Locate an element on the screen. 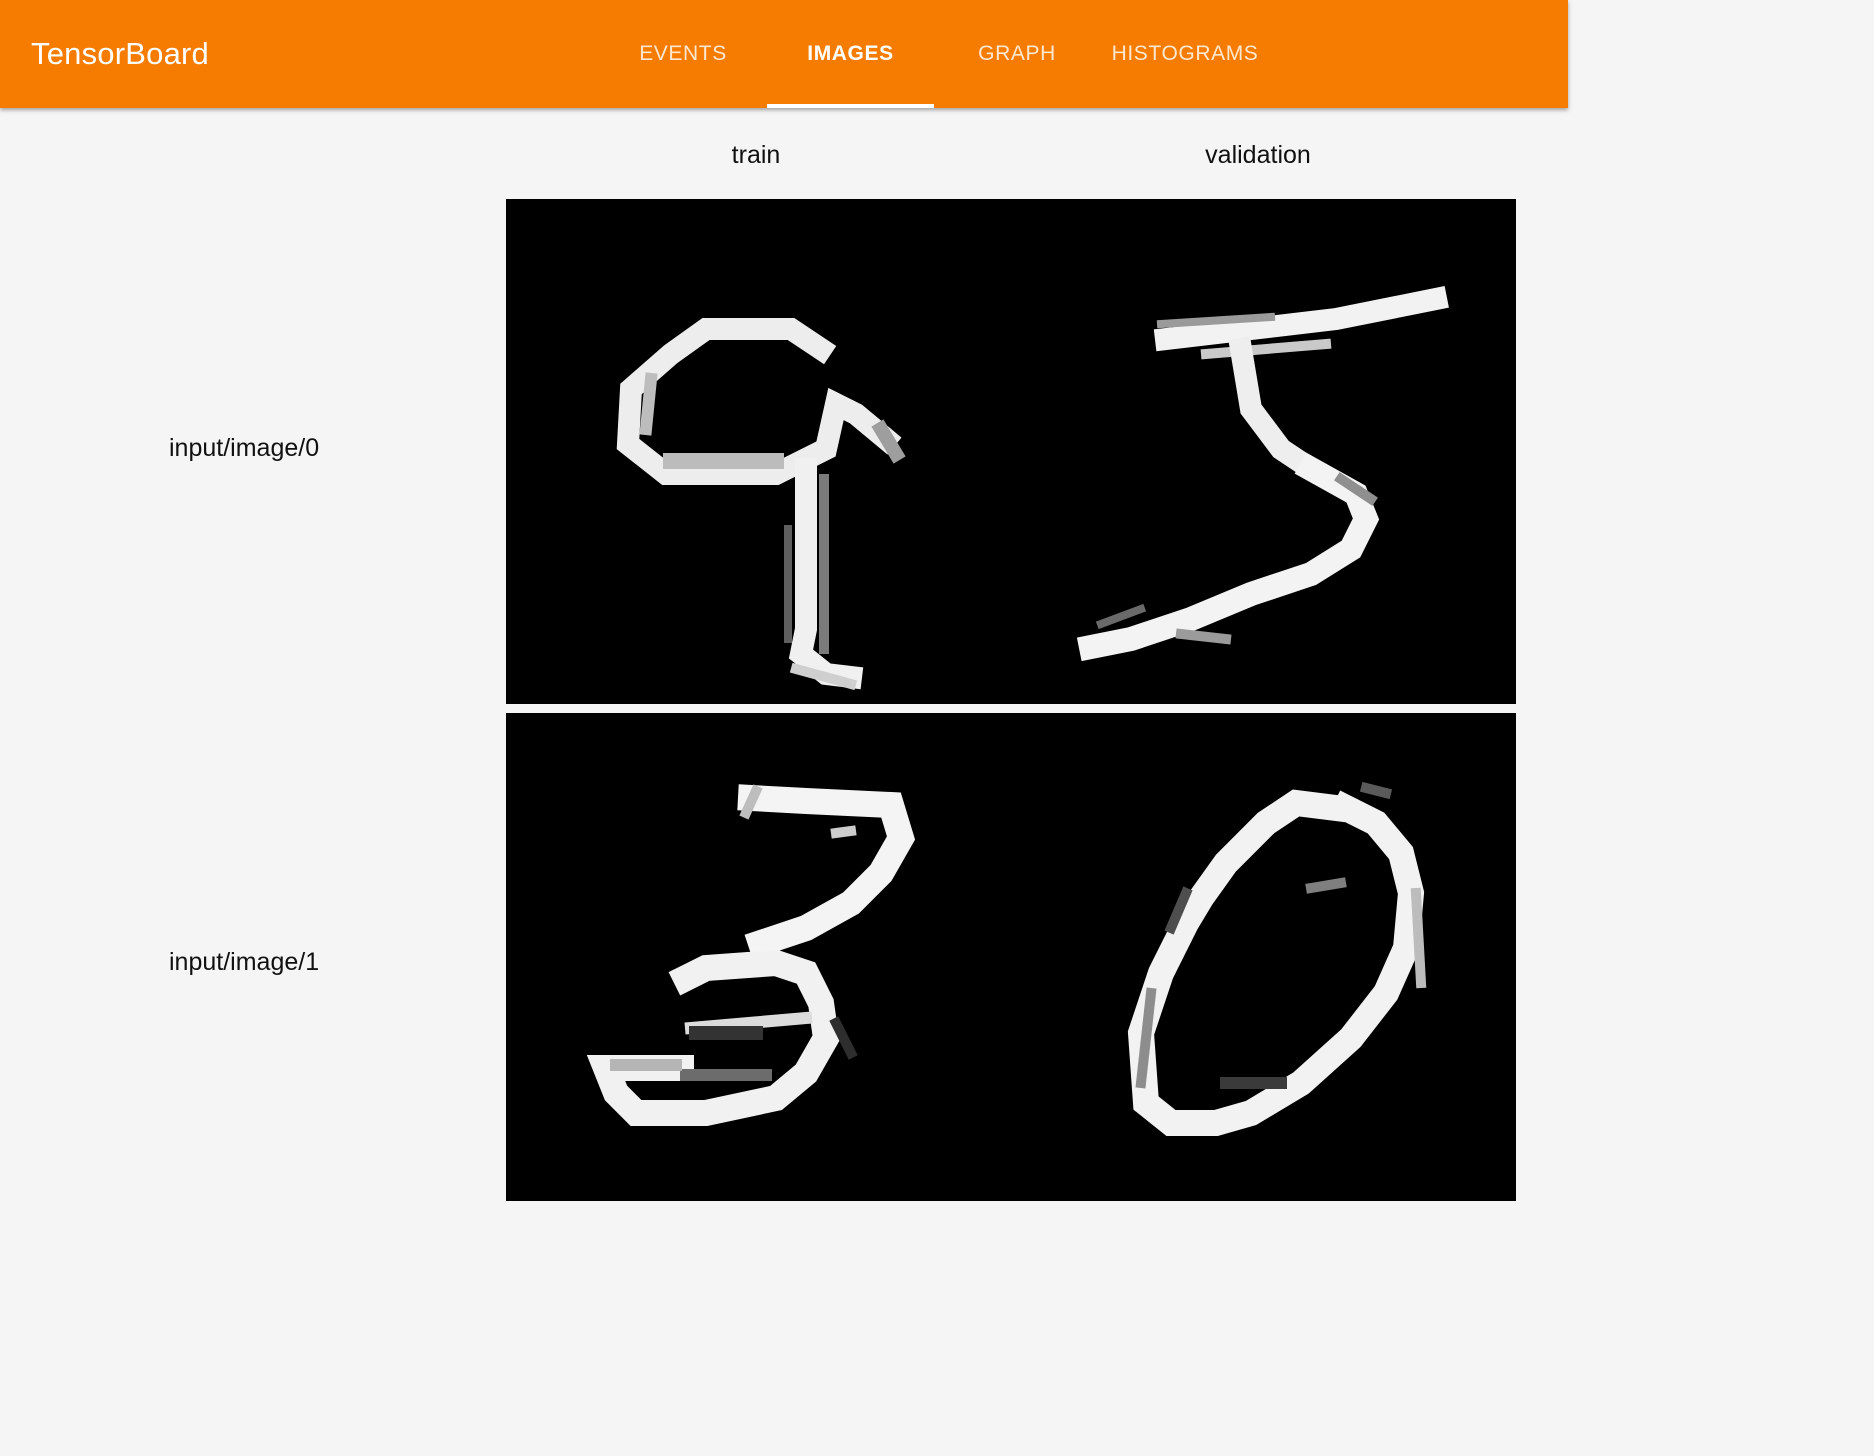 The image size is (1874, 1456). column-header-validation: validation is located at coordinates (1258, 155).